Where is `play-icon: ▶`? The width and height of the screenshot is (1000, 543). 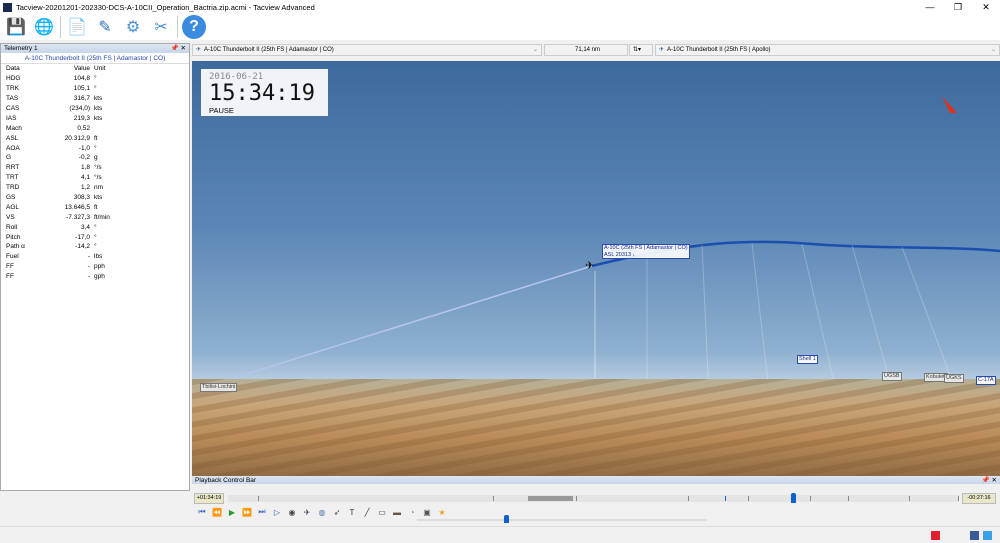 play-icon: ▶ is located at coordinates (232, 512).